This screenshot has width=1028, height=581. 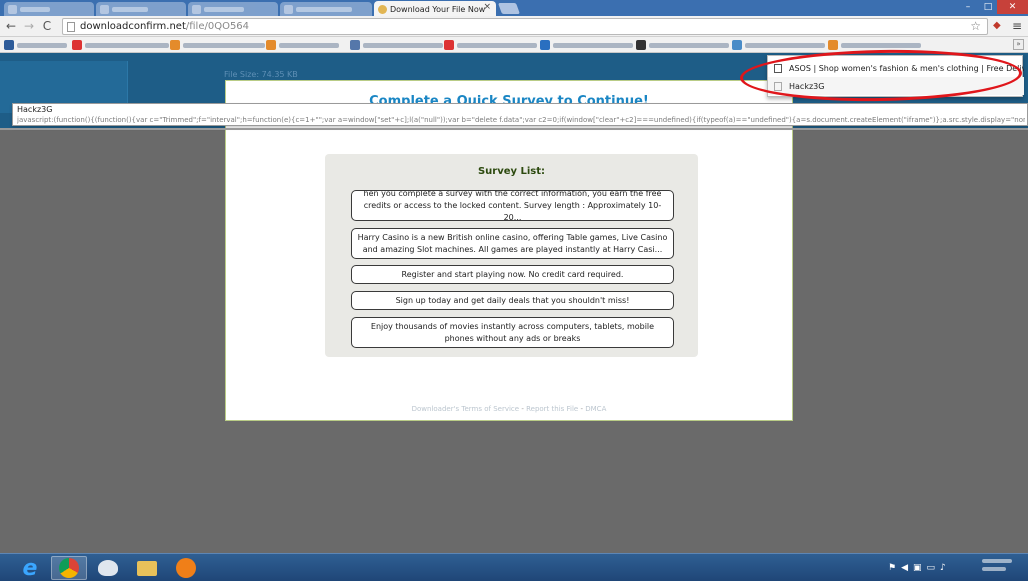 I want to click on maximize-button: □, so click(x=988, y=7).